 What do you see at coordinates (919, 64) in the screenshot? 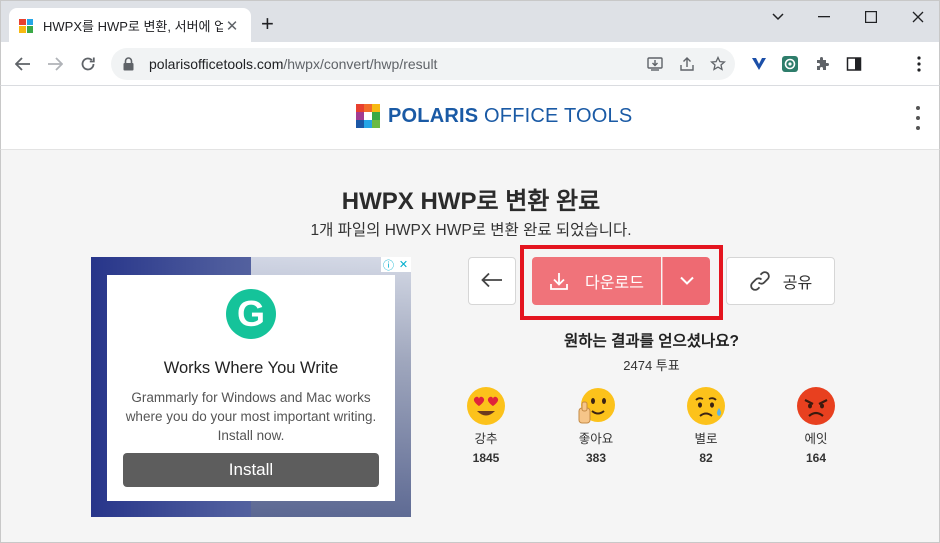
I see `browser-menu-icon` at bounding box center [919, 64].